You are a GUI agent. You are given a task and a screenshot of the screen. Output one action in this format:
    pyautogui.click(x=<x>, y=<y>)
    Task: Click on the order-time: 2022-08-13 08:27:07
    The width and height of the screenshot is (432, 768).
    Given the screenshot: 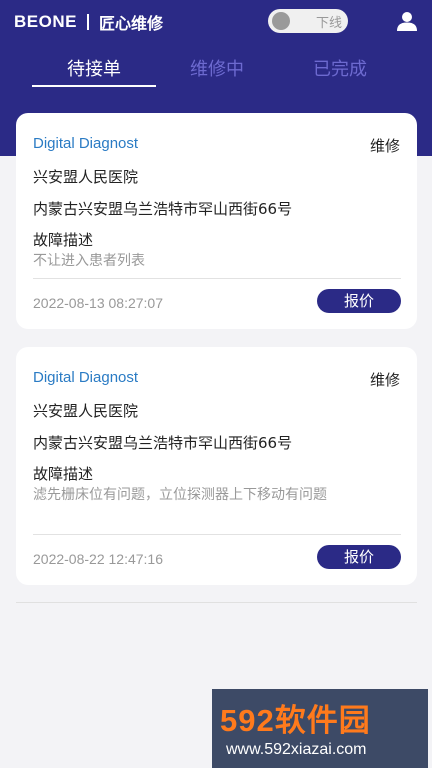 What is the action you would take?
    pyautogui.click(x=98, y=303)
    